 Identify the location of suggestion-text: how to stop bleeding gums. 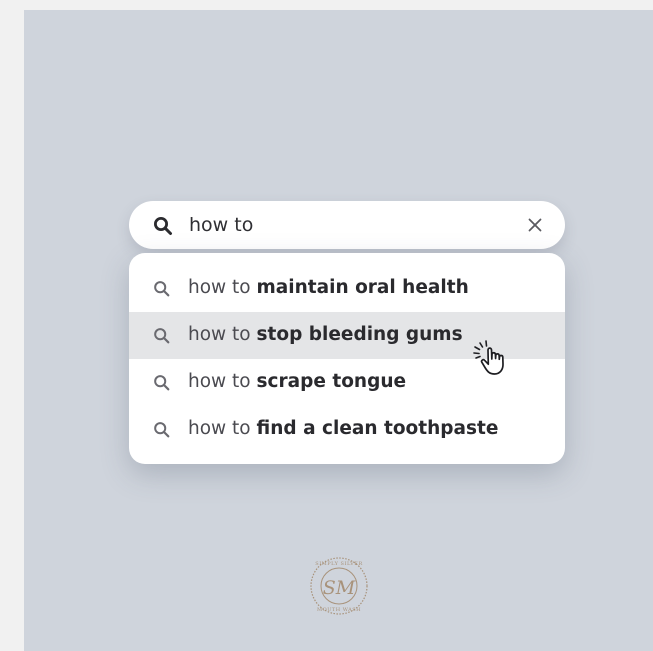
(325, 335).